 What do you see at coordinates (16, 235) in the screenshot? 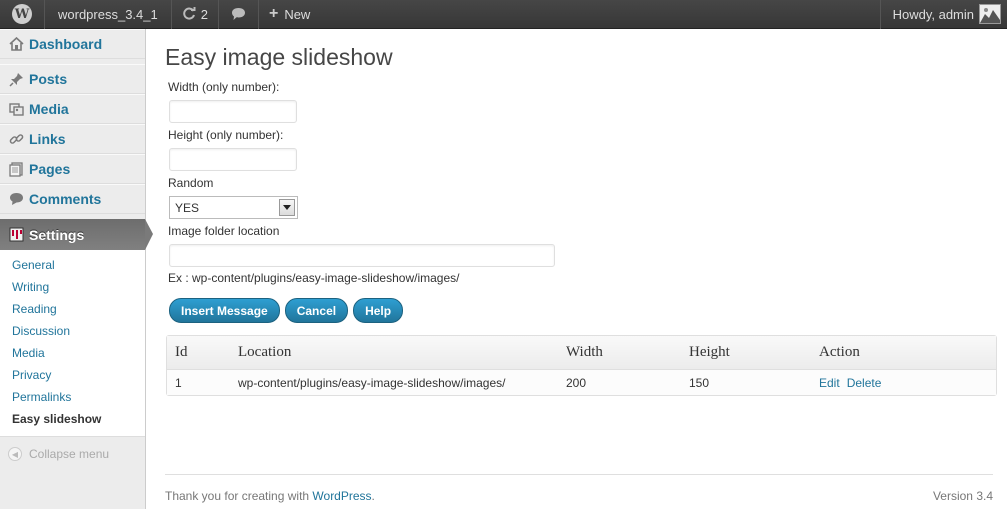
I see `settings-icon` at bounding box center [16, 235].